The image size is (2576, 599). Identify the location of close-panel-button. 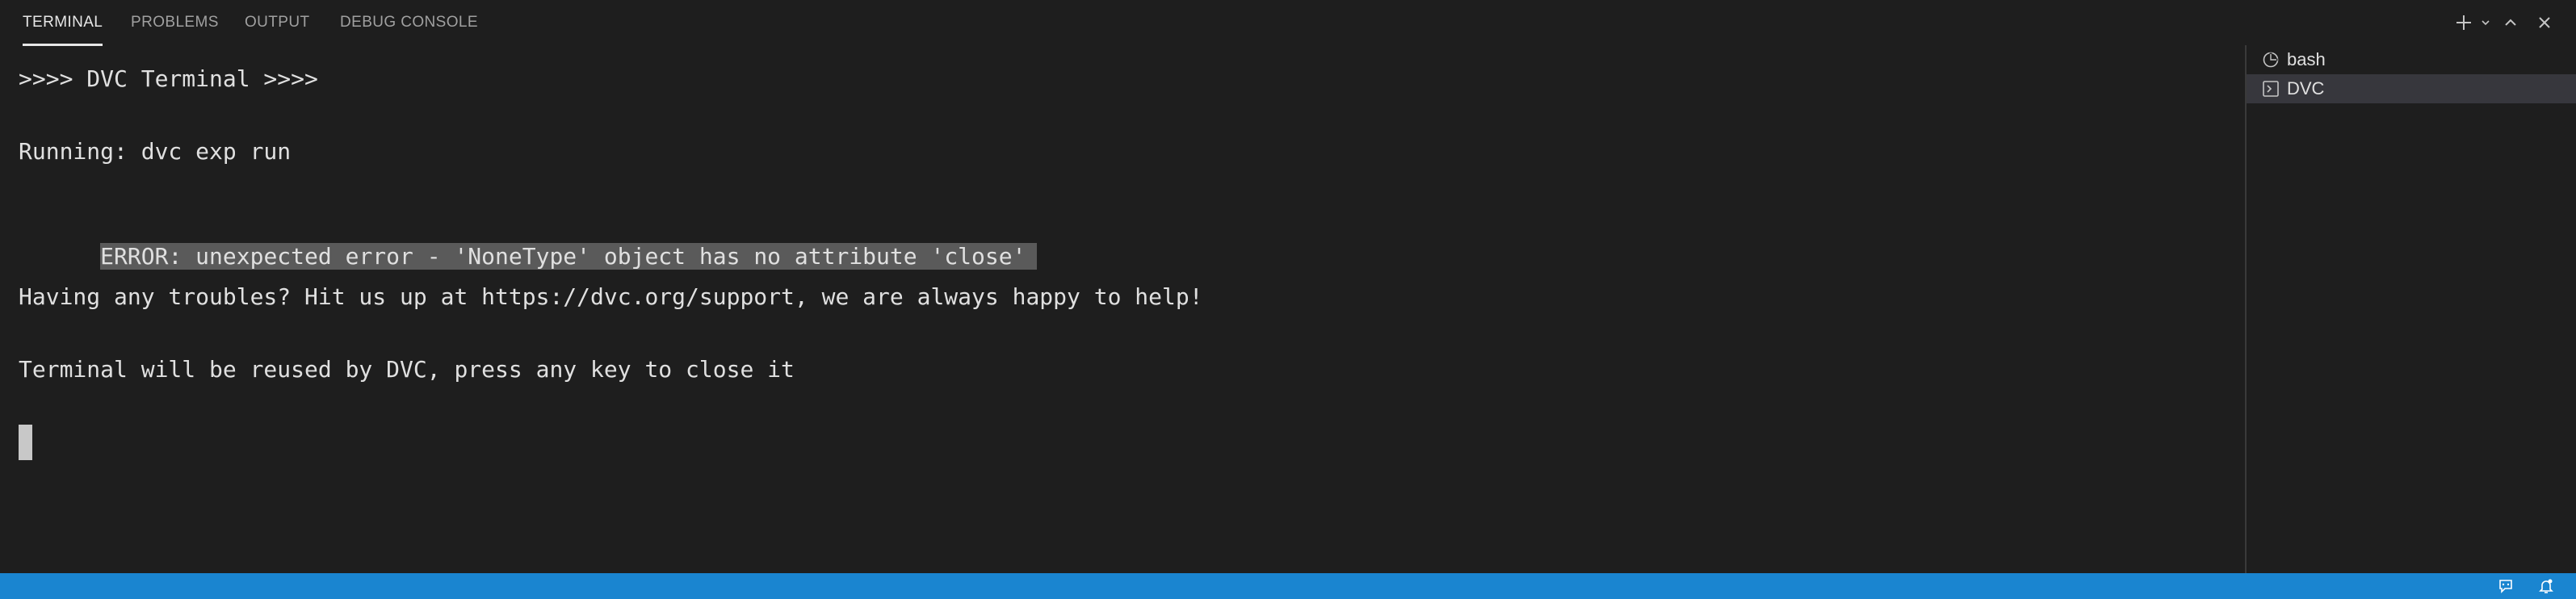
(2544, 23).